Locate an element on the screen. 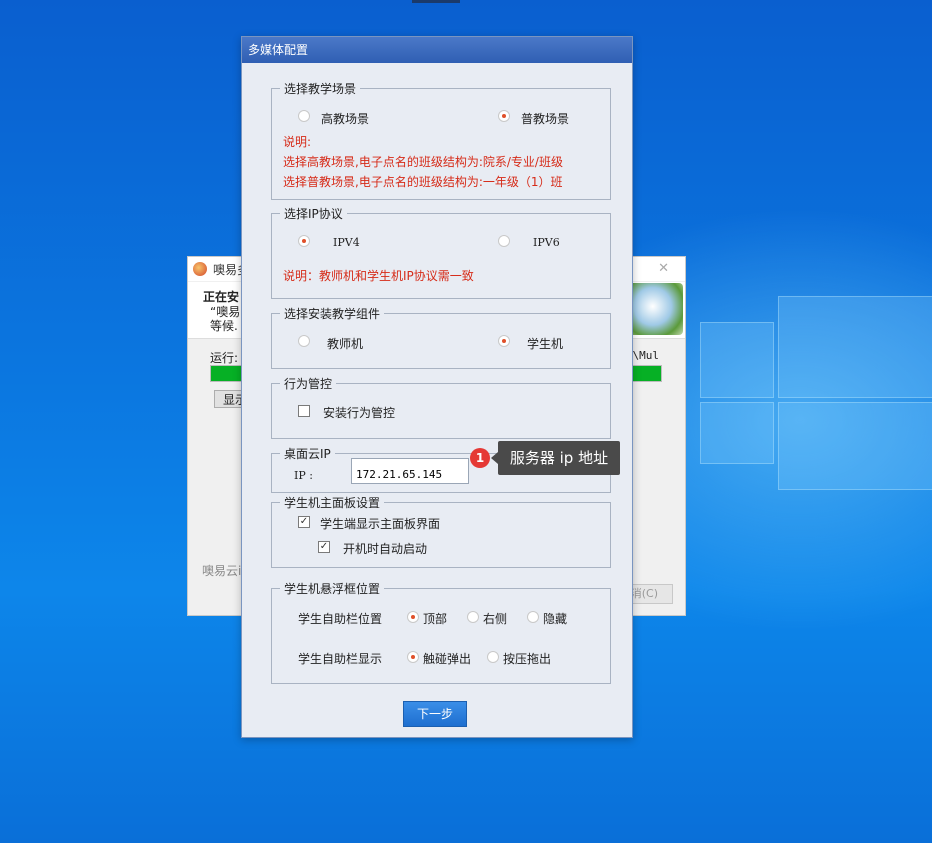  radio-pos-top is located at coordinates (413, 617).